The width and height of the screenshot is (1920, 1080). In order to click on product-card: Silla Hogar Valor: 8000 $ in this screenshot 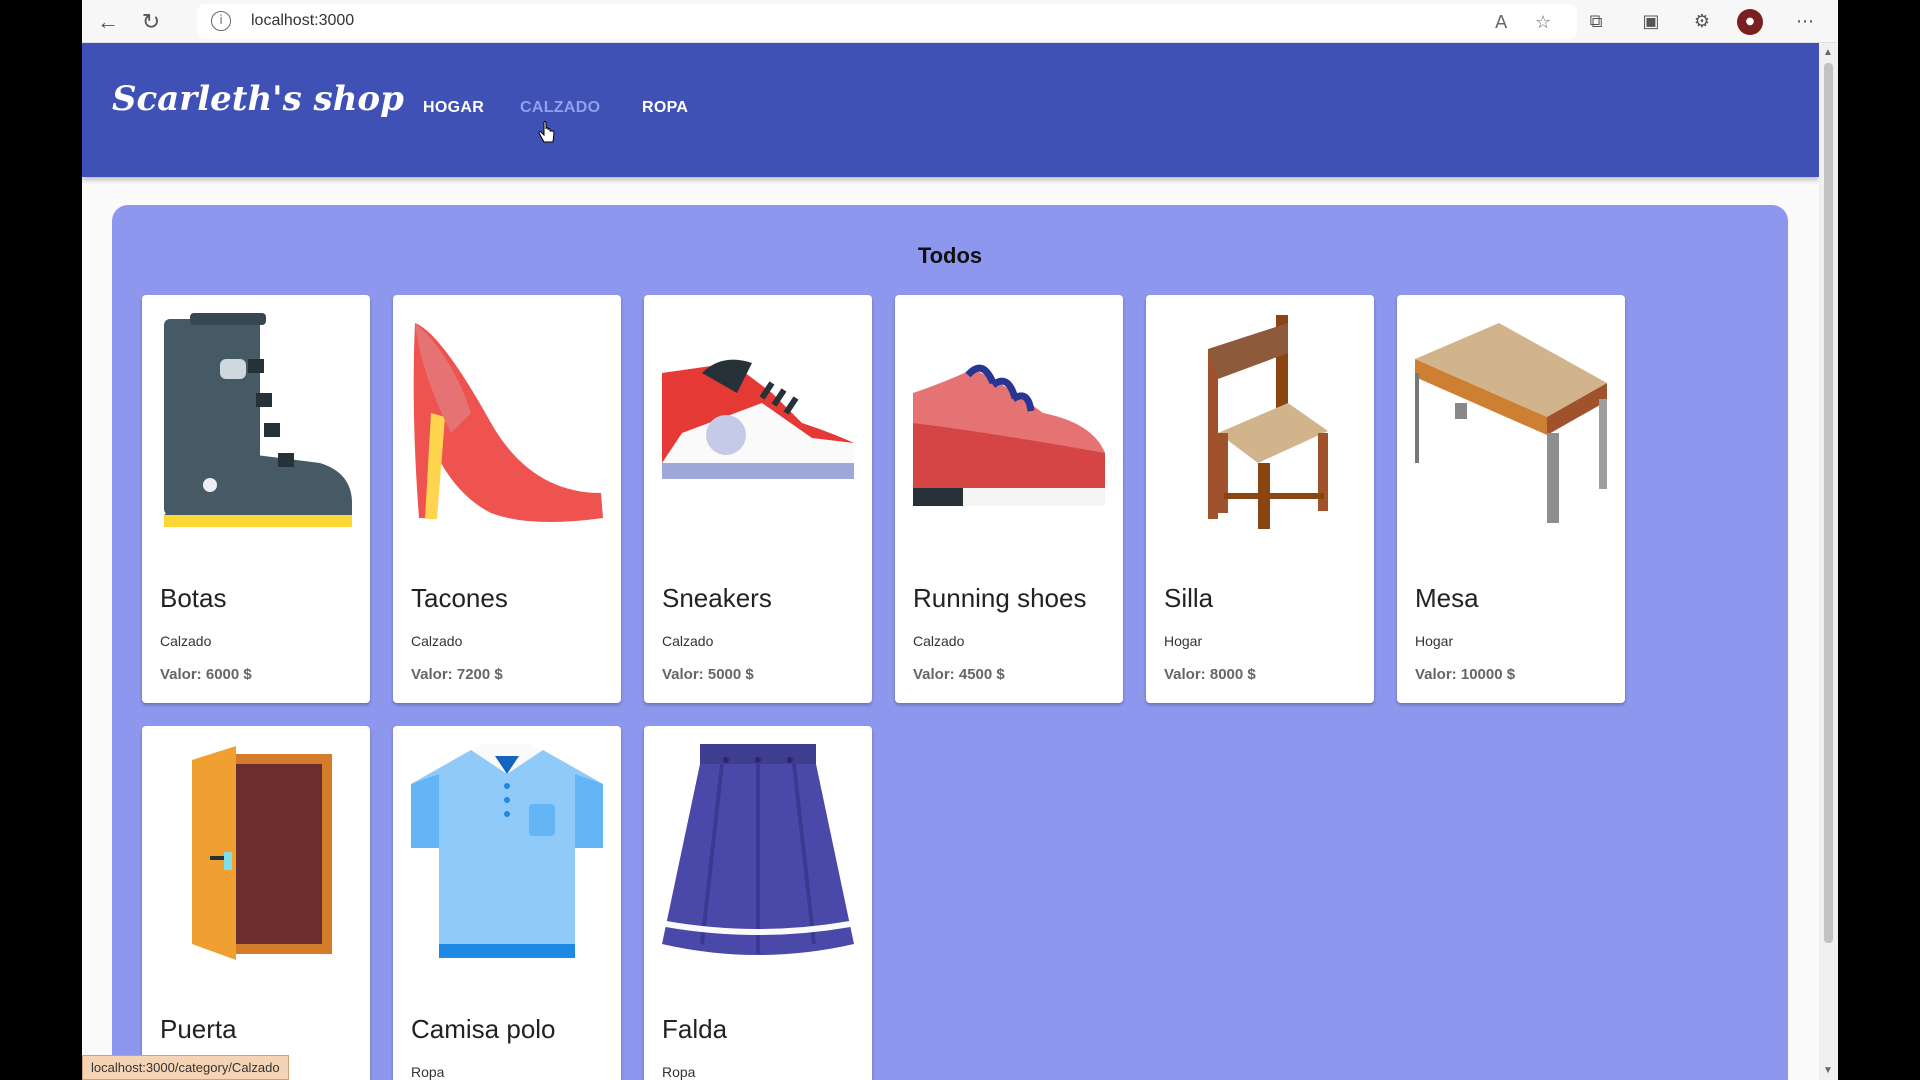, I will do `click(1260, 499)`.